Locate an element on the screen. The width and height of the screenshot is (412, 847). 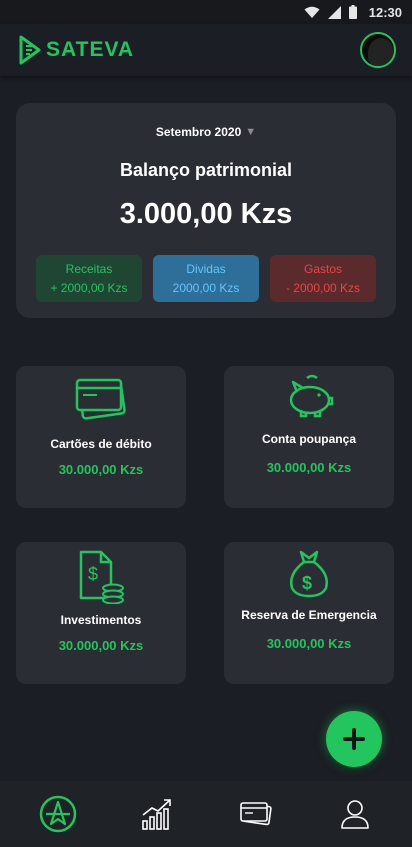
expense-label: Gastos is located at coordinates (322, 269).